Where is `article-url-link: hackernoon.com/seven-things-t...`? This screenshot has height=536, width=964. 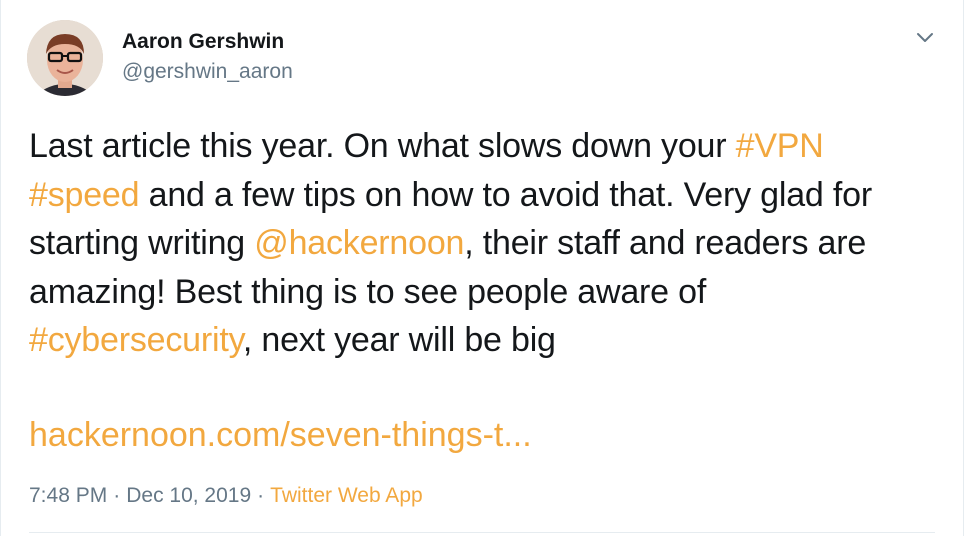
article-url-link: hackernoon.com/seven-things-t... is located at coordinates (280, 435).